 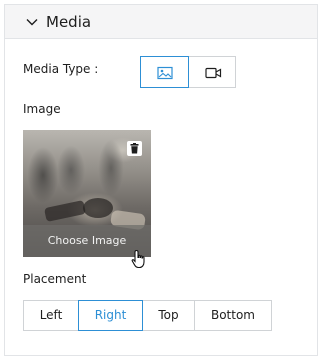 What do you see at coordinates (87, 193) in the screenshot?
I see `image-preview-picker: Choose Image` at bounding box center [87, 193].